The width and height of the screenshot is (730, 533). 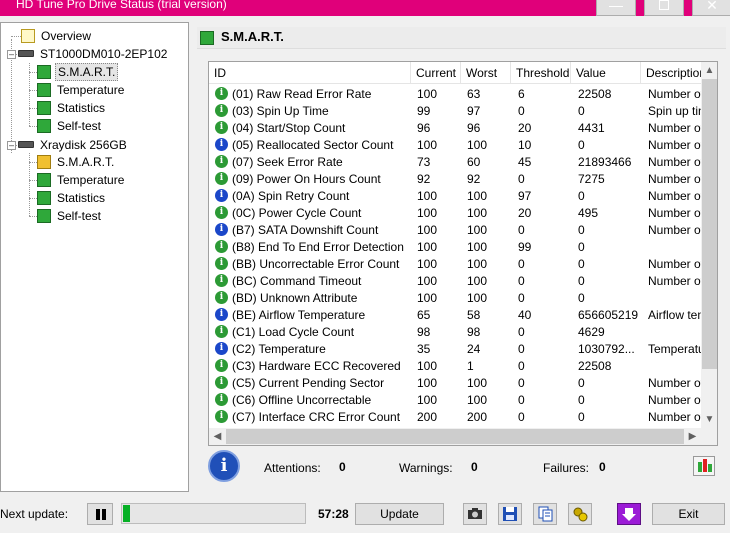 What do you see at coordinates (78, 72) in the screenshot?
I see `tree-item-drive-1-smart: S.M.A.R.T.` at bounding box center [78, 72].